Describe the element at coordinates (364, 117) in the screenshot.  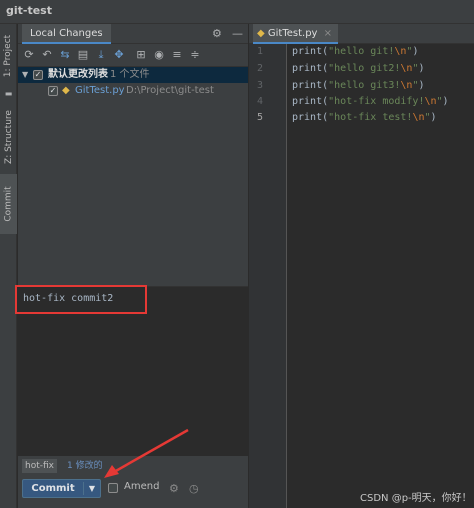
I see `code-line: print("hot-fix test!\n")` at that location.